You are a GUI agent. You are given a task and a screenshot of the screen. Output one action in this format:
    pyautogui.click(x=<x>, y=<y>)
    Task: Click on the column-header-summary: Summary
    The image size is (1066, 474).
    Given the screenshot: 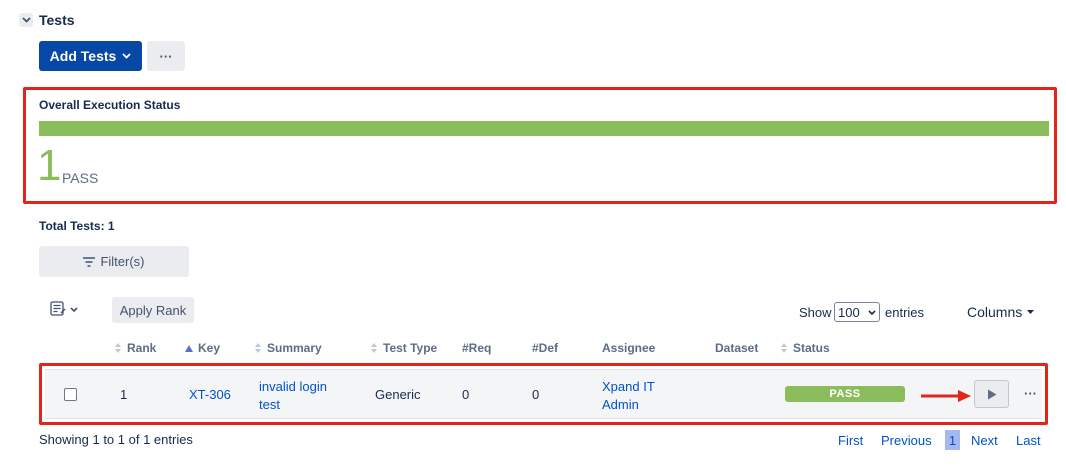 What is the action you would take?
    pyautogui.click(x=288, y=348)
    